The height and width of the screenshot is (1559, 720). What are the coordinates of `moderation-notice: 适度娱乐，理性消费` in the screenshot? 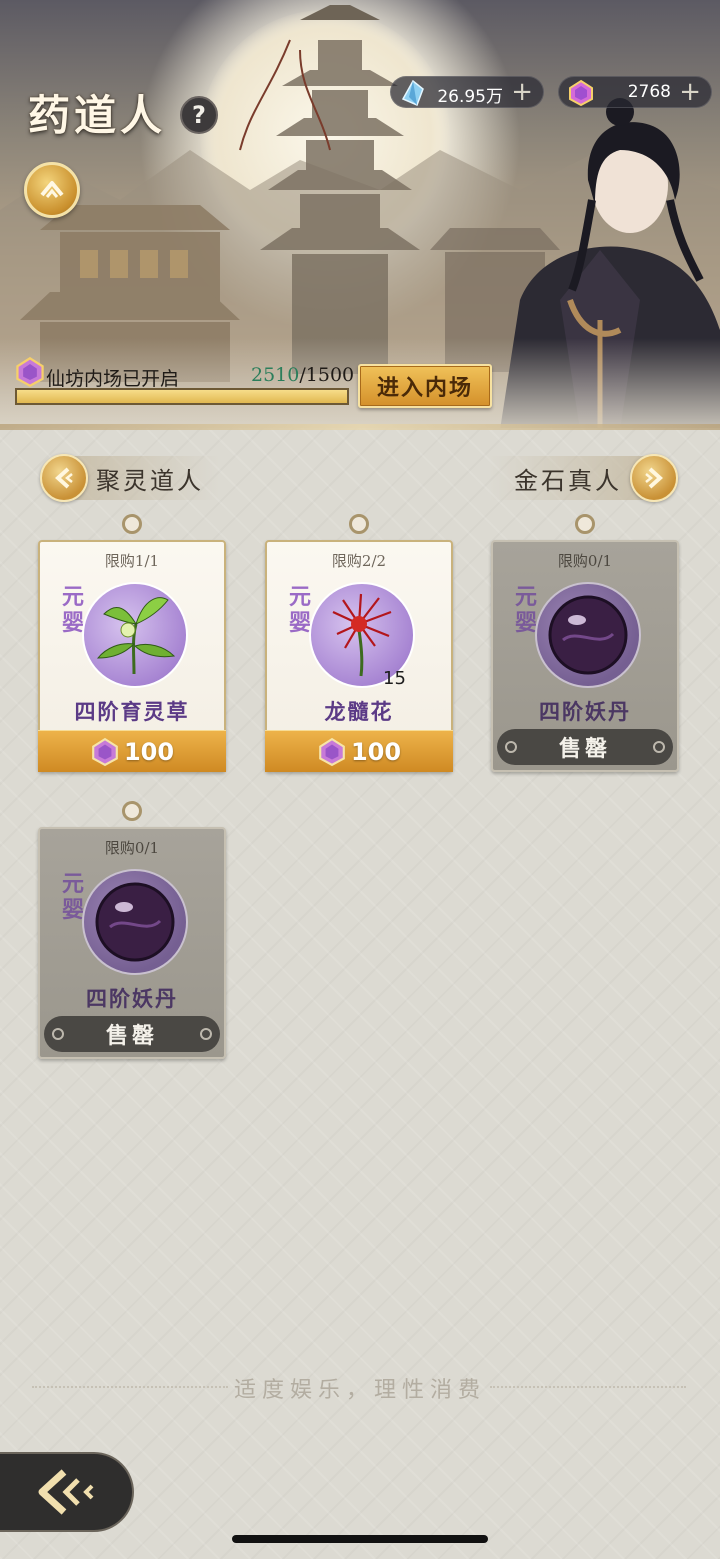 It's located at (359, 1390).